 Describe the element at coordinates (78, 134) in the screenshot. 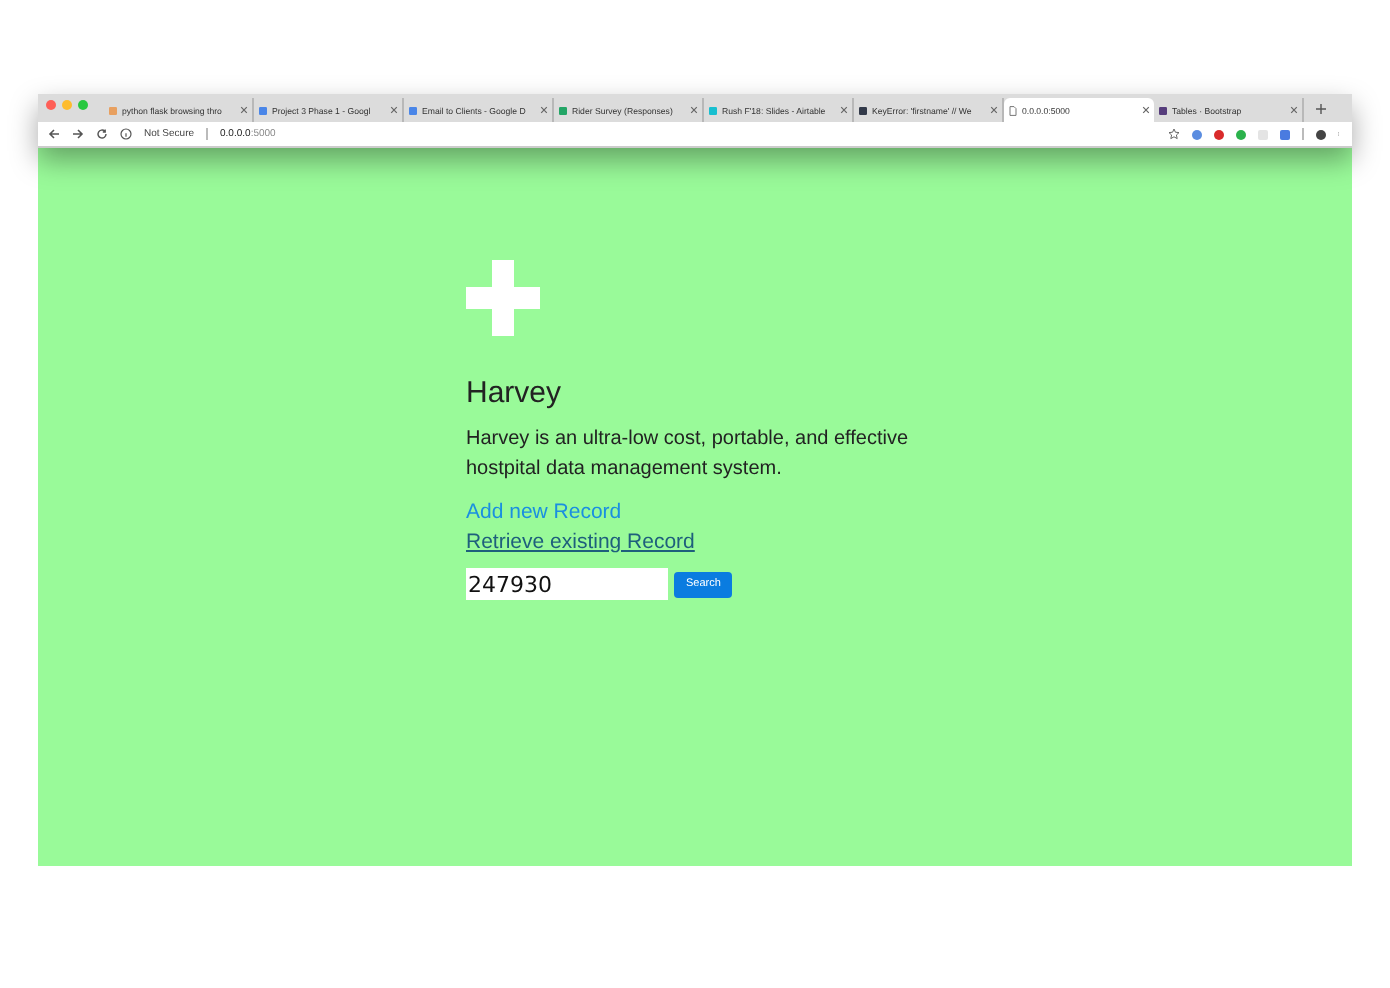

I see `forward-icon` at that location.